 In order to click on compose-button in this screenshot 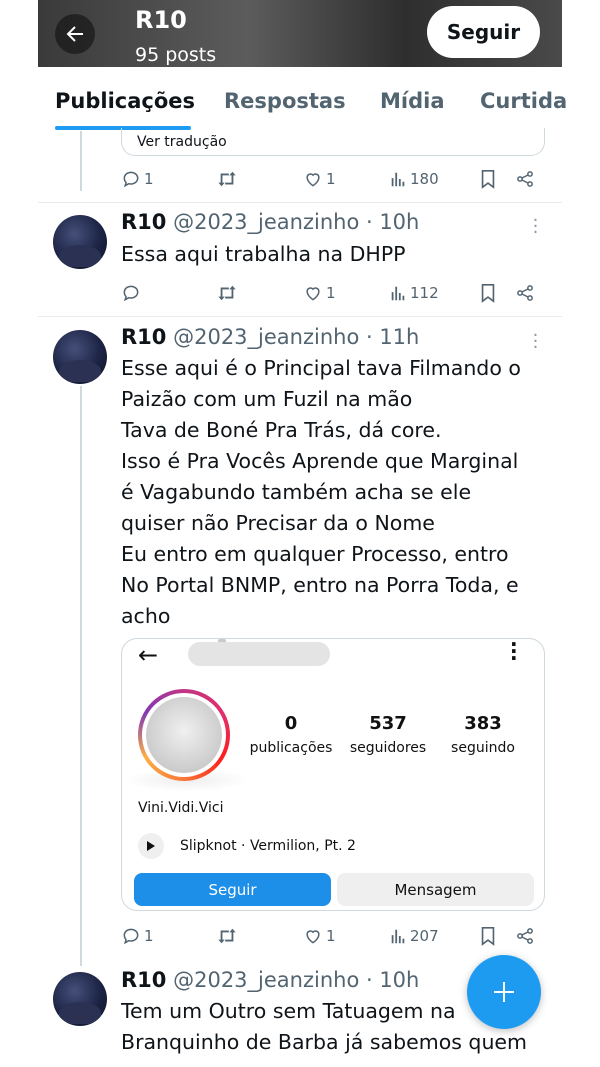, I will do `click(504, 992)`.